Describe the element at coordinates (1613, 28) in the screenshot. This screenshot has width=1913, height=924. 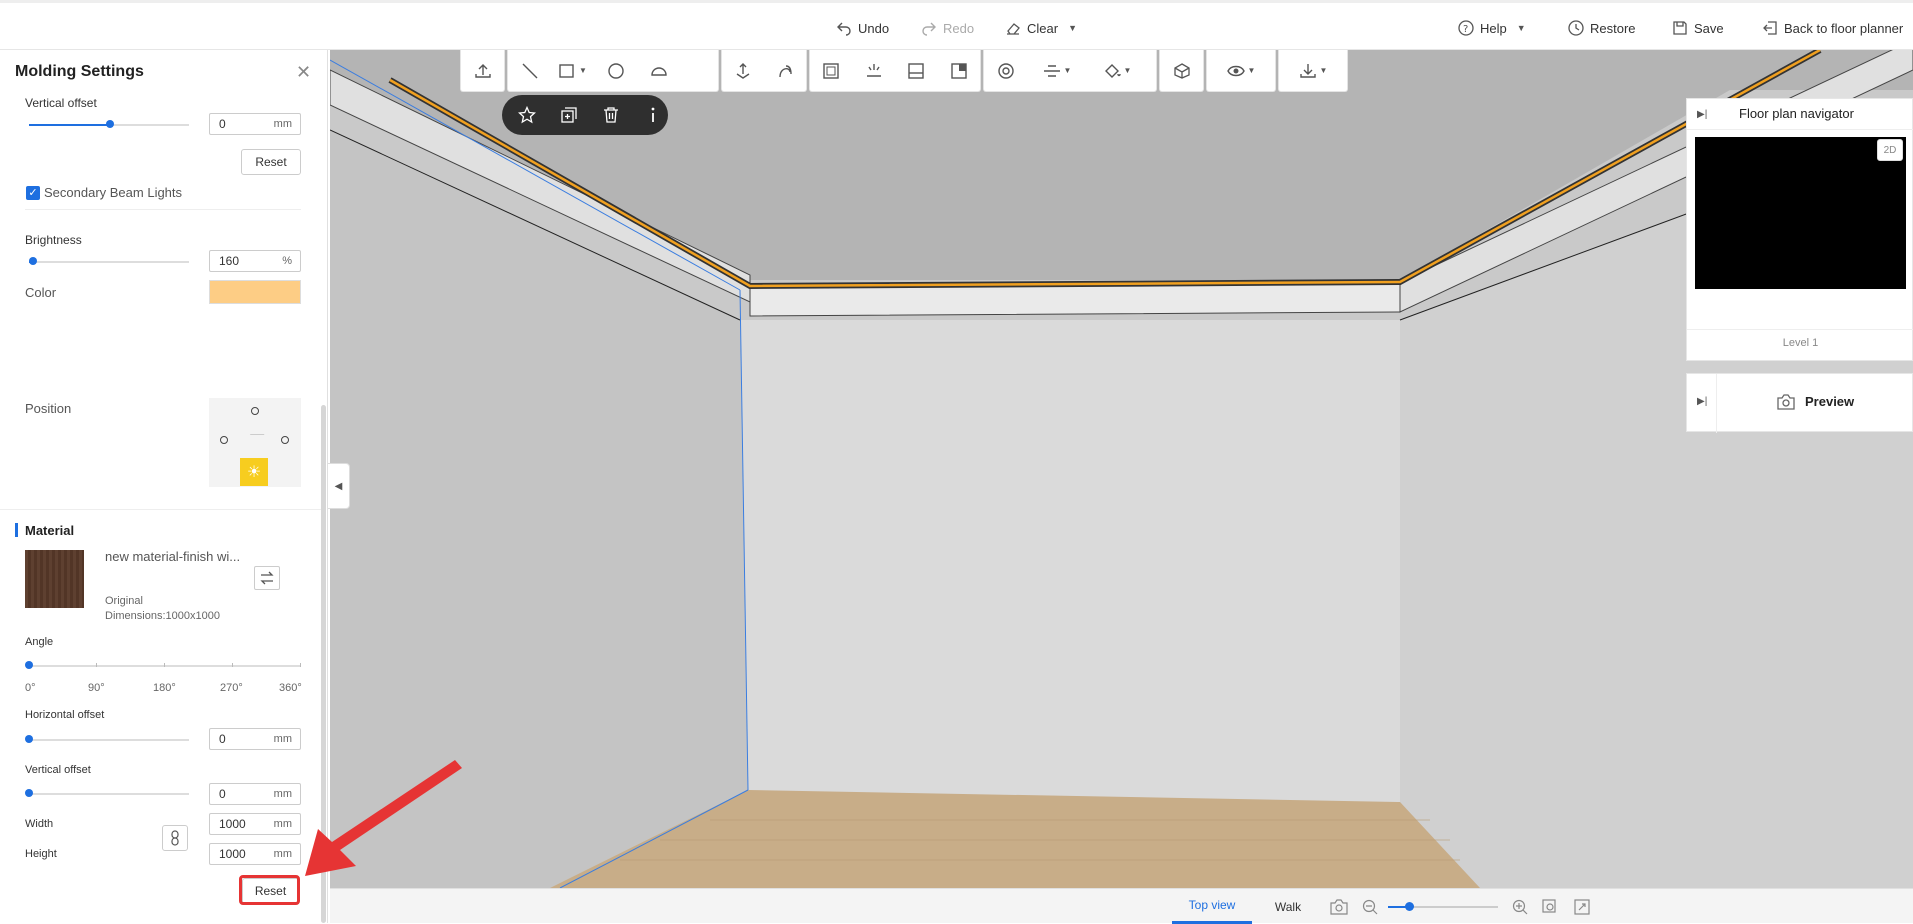
I see `restore-label: Restore` at that location.